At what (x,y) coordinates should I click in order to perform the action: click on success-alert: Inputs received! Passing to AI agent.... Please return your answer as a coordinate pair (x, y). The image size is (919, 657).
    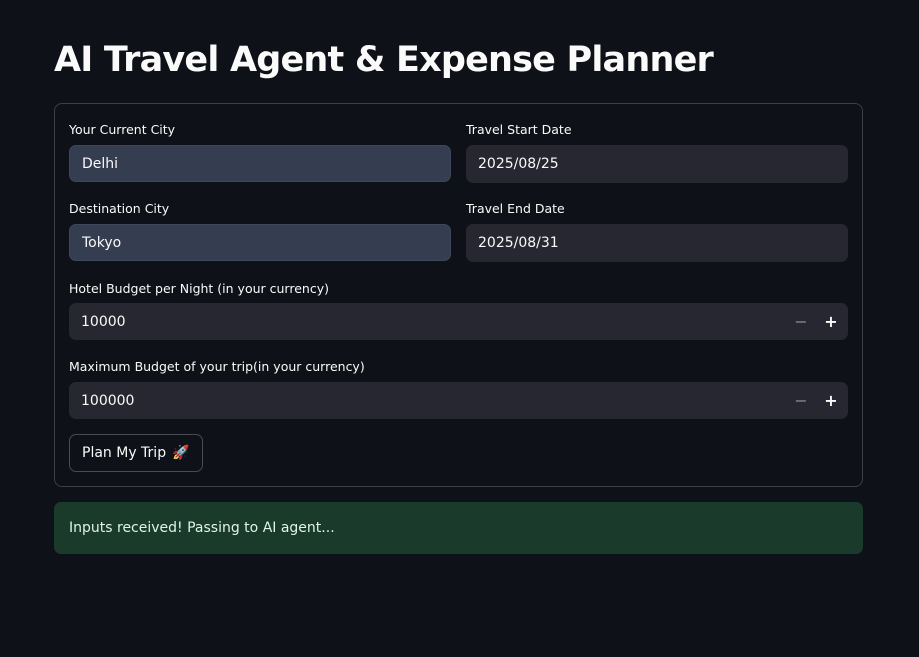
    Looking at the image, I should click on (458, 528).